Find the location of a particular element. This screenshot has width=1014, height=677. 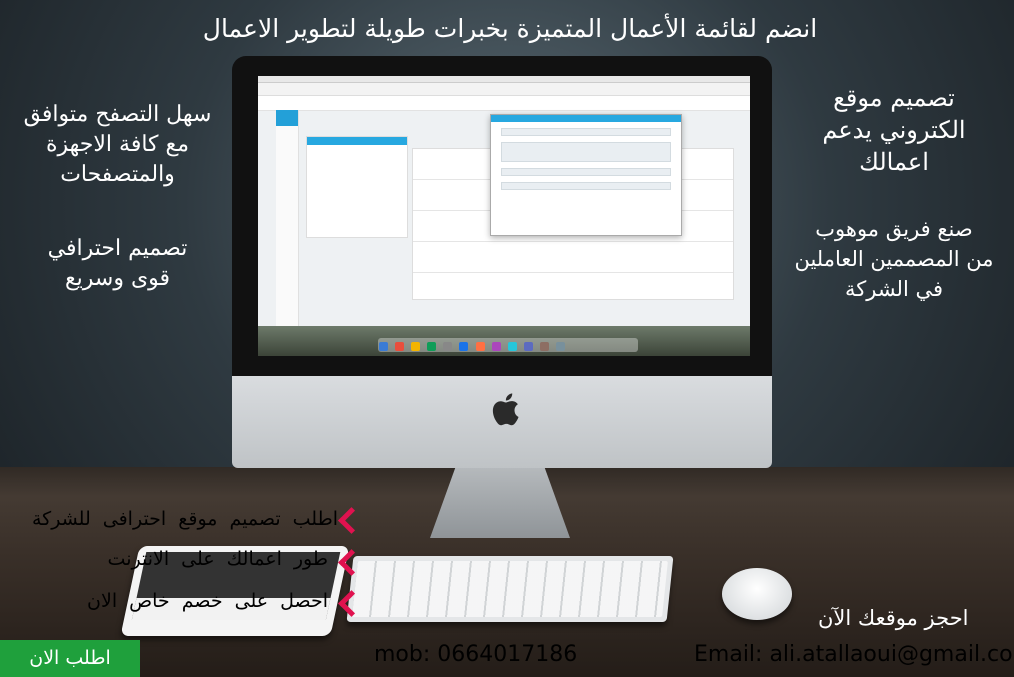

feature-line: مع كافة الاجهزة is located at coordinates (117, 144).